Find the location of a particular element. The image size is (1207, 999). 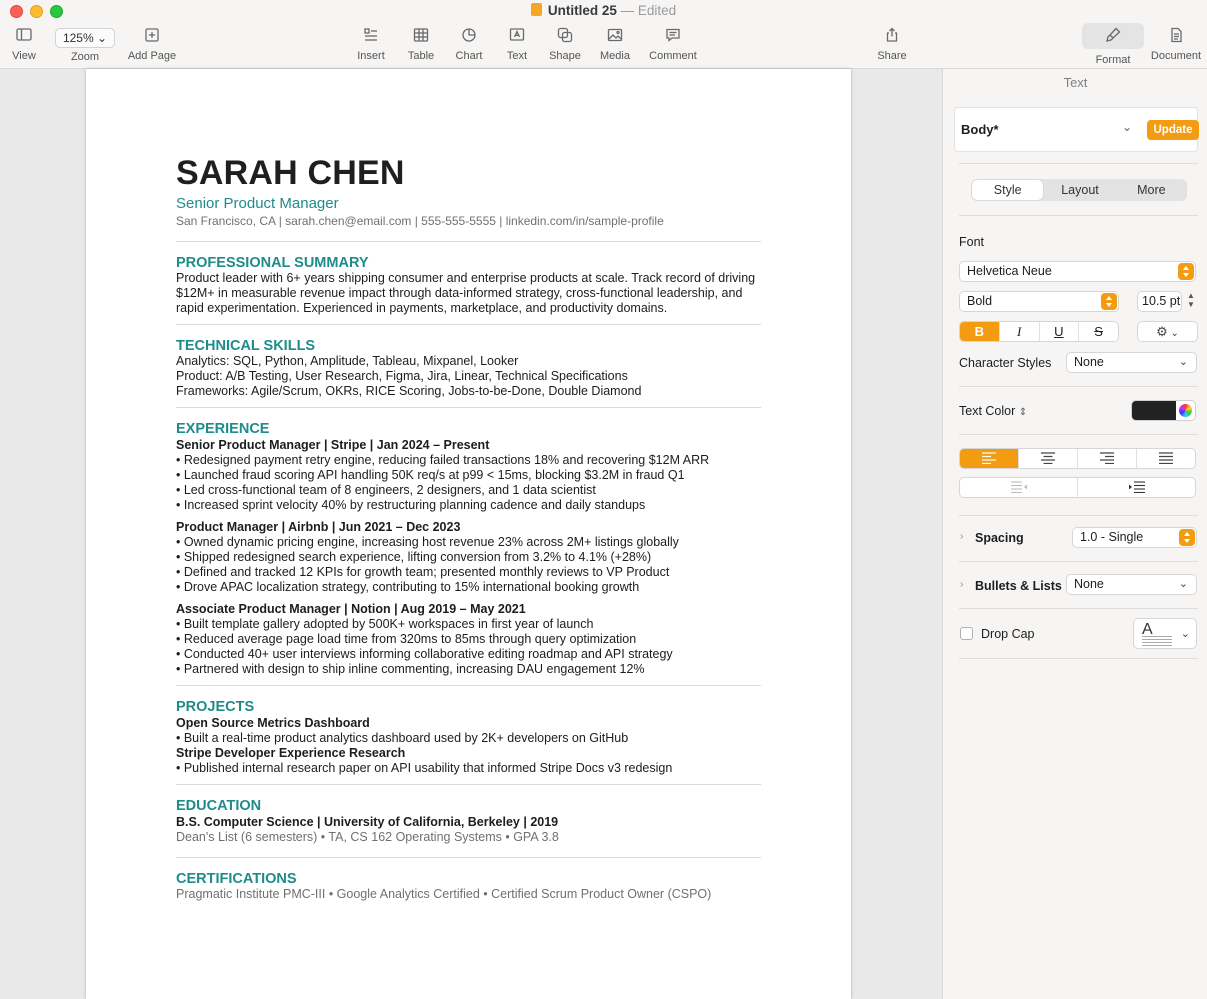

text-color-label: Text Color ⇕ is located at coordinates (993, 411).